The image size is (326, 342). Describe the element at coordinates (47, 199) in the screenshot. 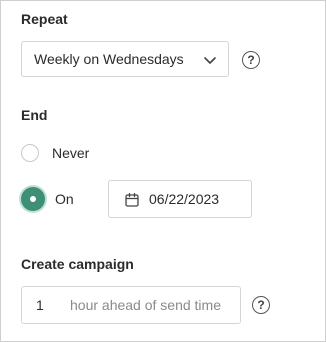

I see `end-on-option: On` at that location.